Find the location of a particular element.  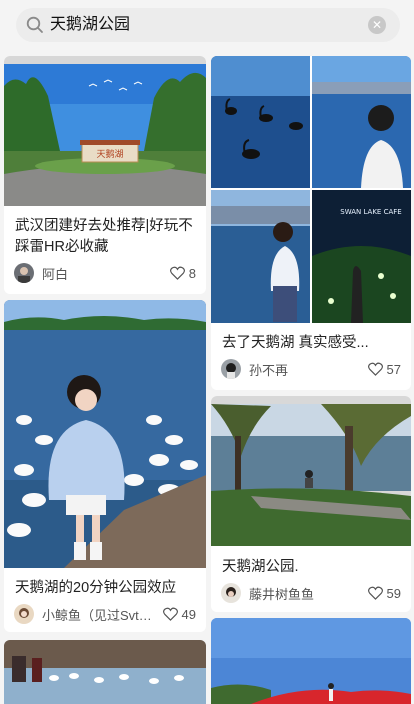

note-meta: 阿白 8 is located at coordinates (105, 273).